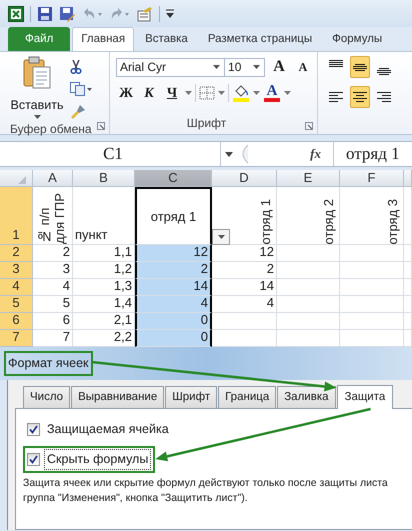  Describe the element at coordinates (81, 89) in the screenshot. I see `copy-icon` at that location.